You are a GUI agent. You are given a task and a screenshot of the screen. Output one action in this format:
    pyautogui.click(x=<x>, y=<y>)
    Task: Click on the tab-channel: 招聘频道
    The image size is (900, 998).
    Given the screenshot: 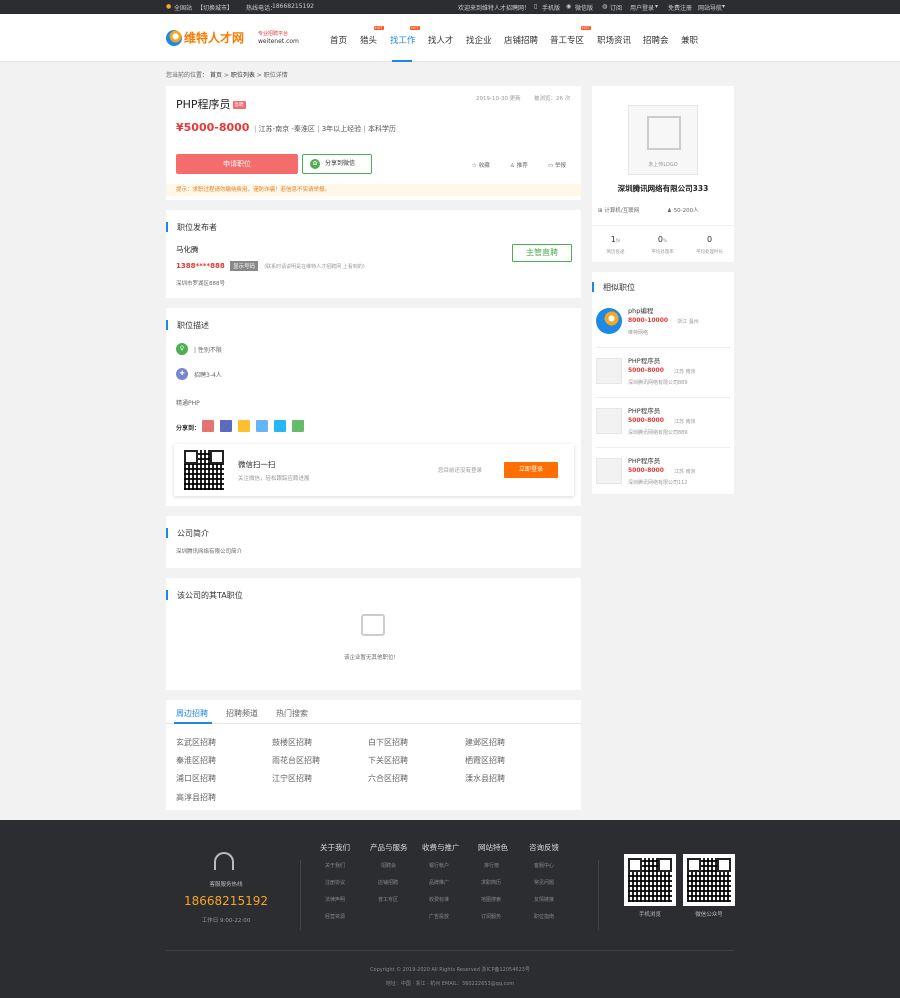 What is the action you would take?
    pyautogui.click(x=242, y=713)
    